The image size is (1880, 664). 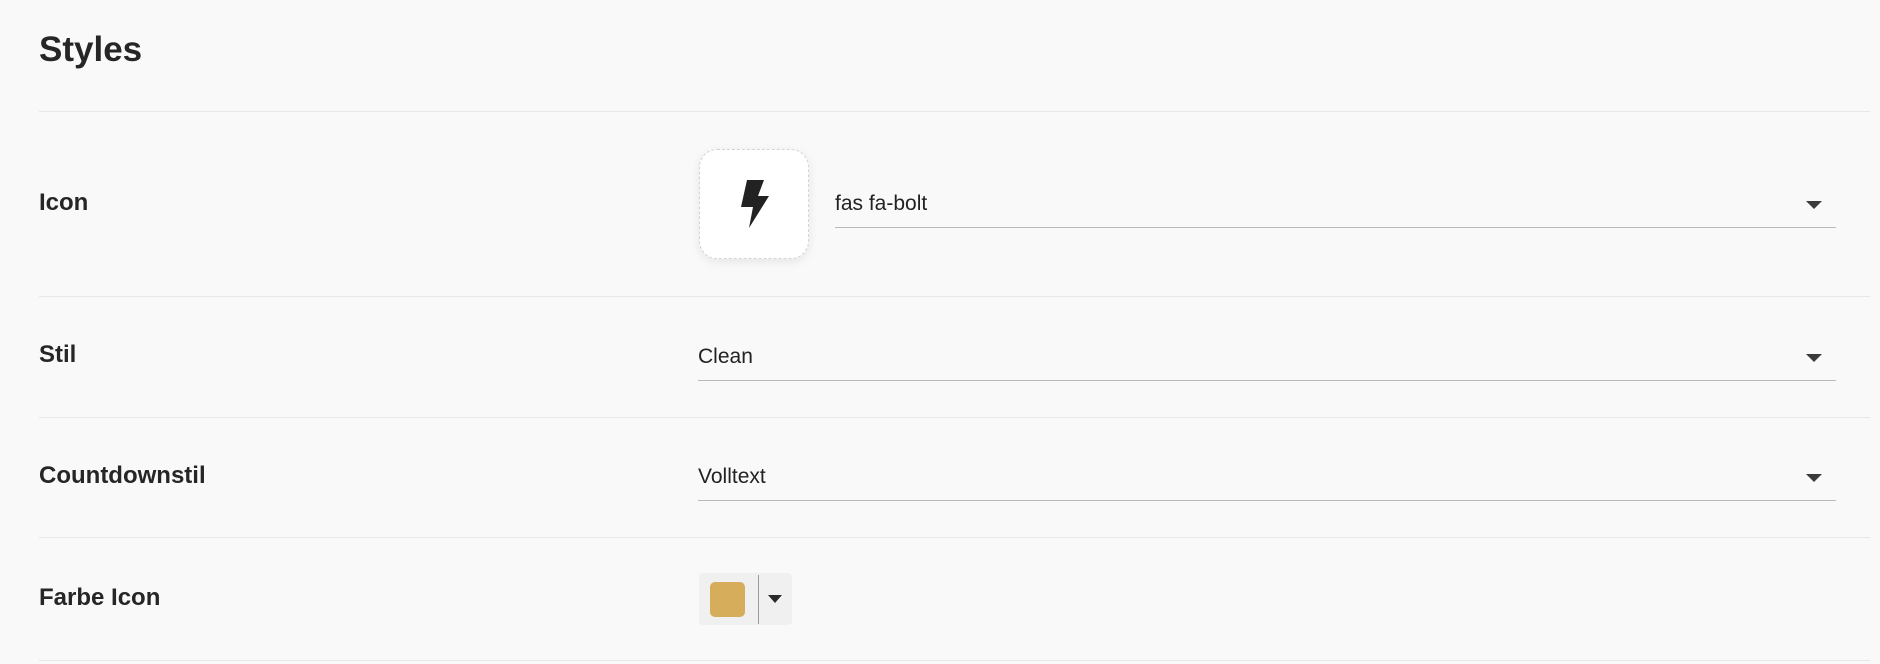 What do you see at coordinates (1267, 479) in the screenshot?
I see `countdown-select: Volltext` at bounding box center [1267, 479].